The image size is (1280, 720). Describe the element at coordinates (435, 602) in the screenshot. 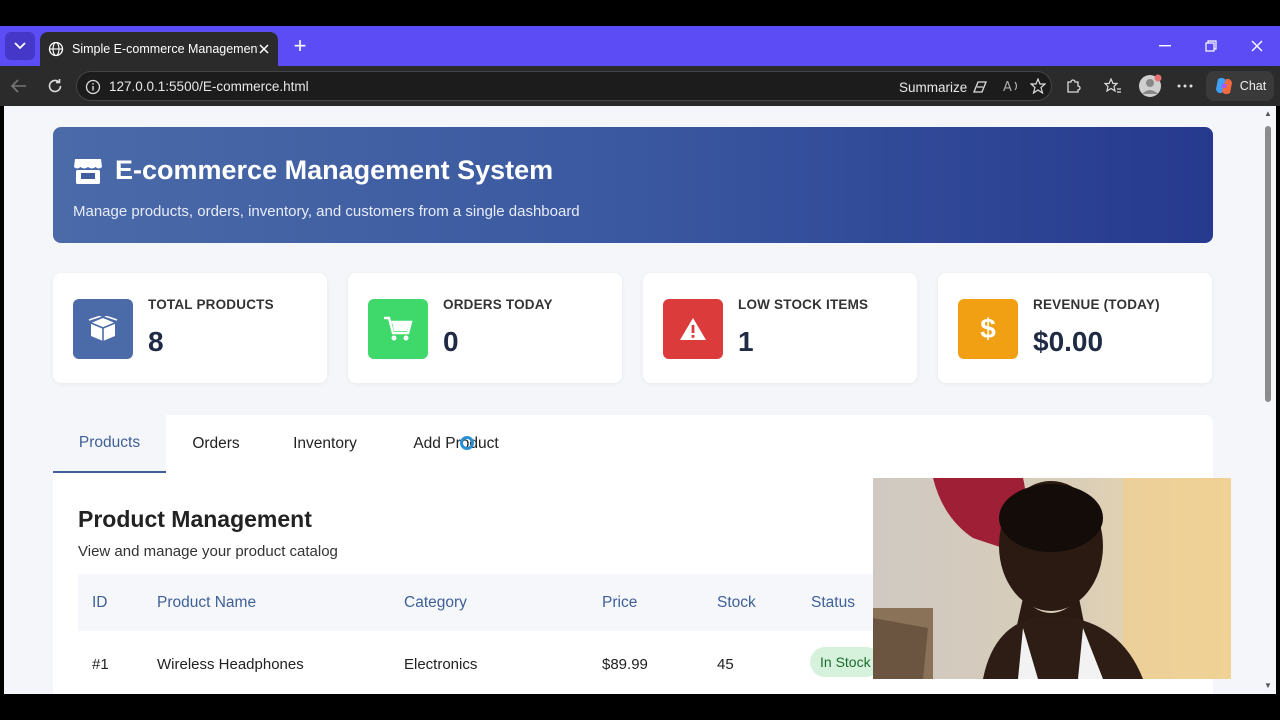

I see `column-header-category: Category` at that location.